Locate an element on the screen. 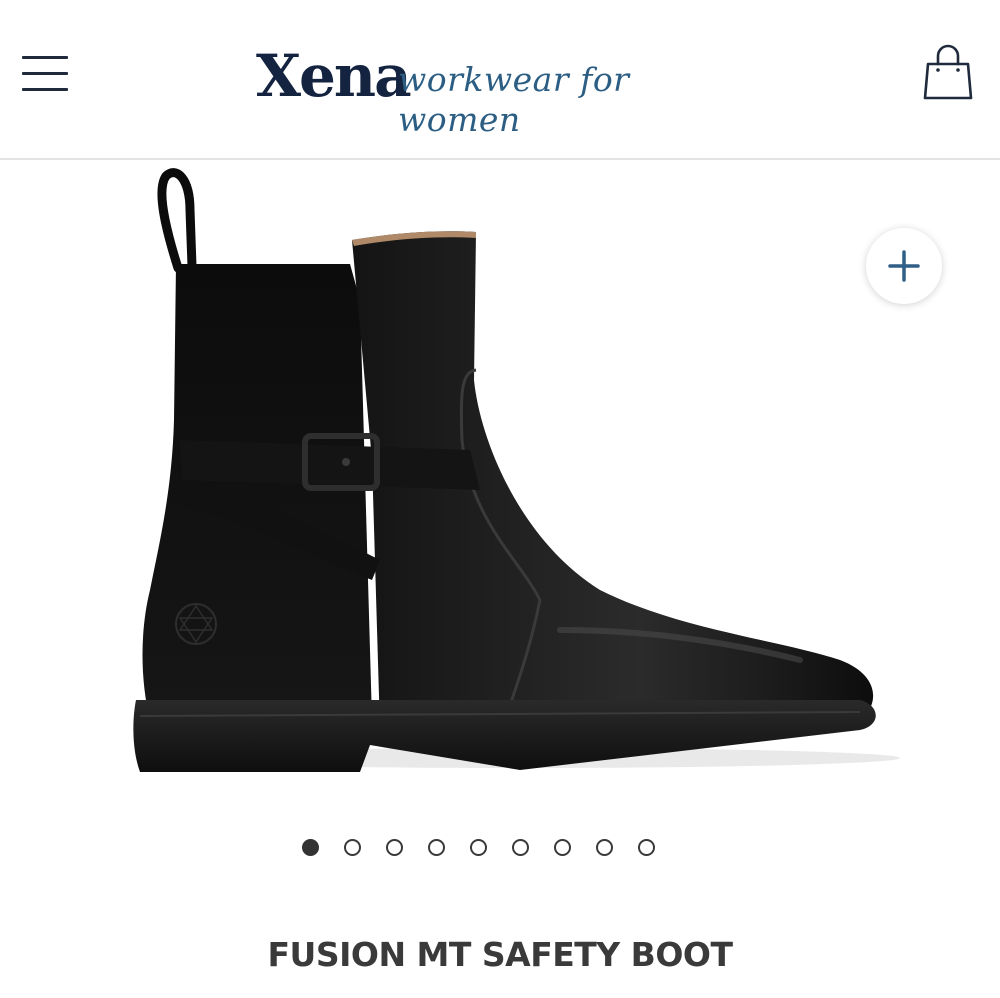 This screenshot has width=1000, height=998. product-title: FUSION MT SAFETY BOOT is located at coordinates (500, 954).